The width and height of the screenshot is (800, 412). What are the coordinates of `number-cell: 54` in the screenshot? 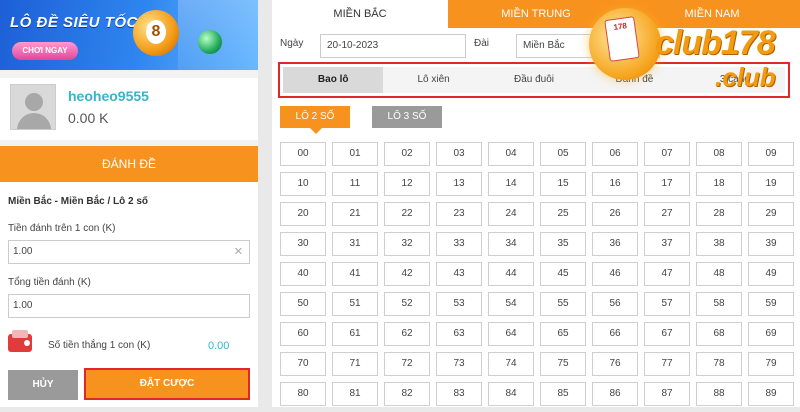 It's located at (511, 304).